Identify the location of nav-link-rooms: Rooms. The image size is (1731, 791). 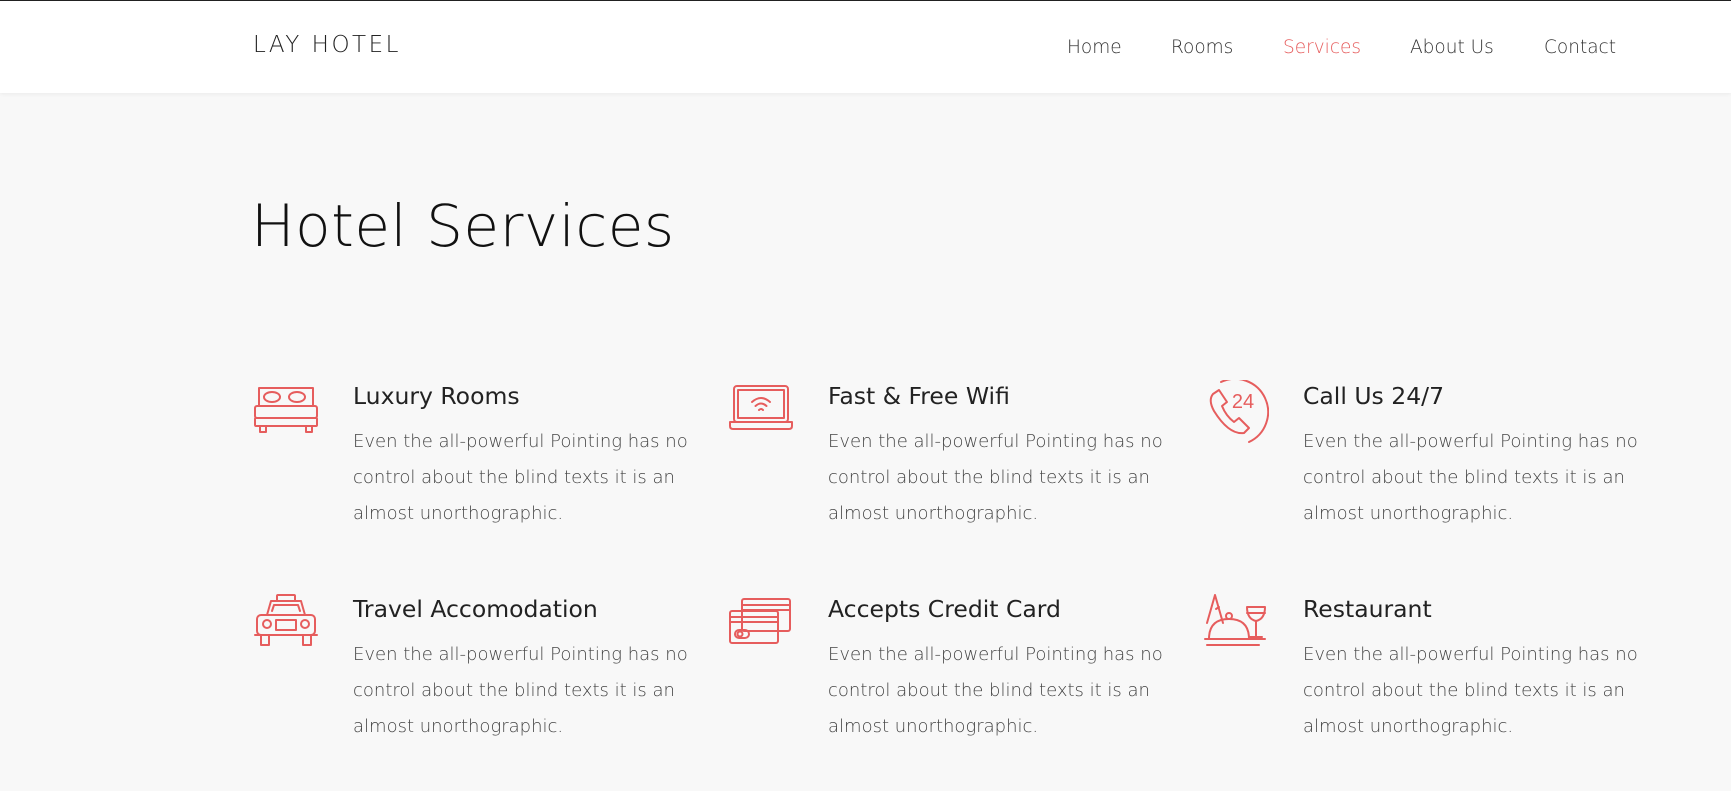
(1202, 47).